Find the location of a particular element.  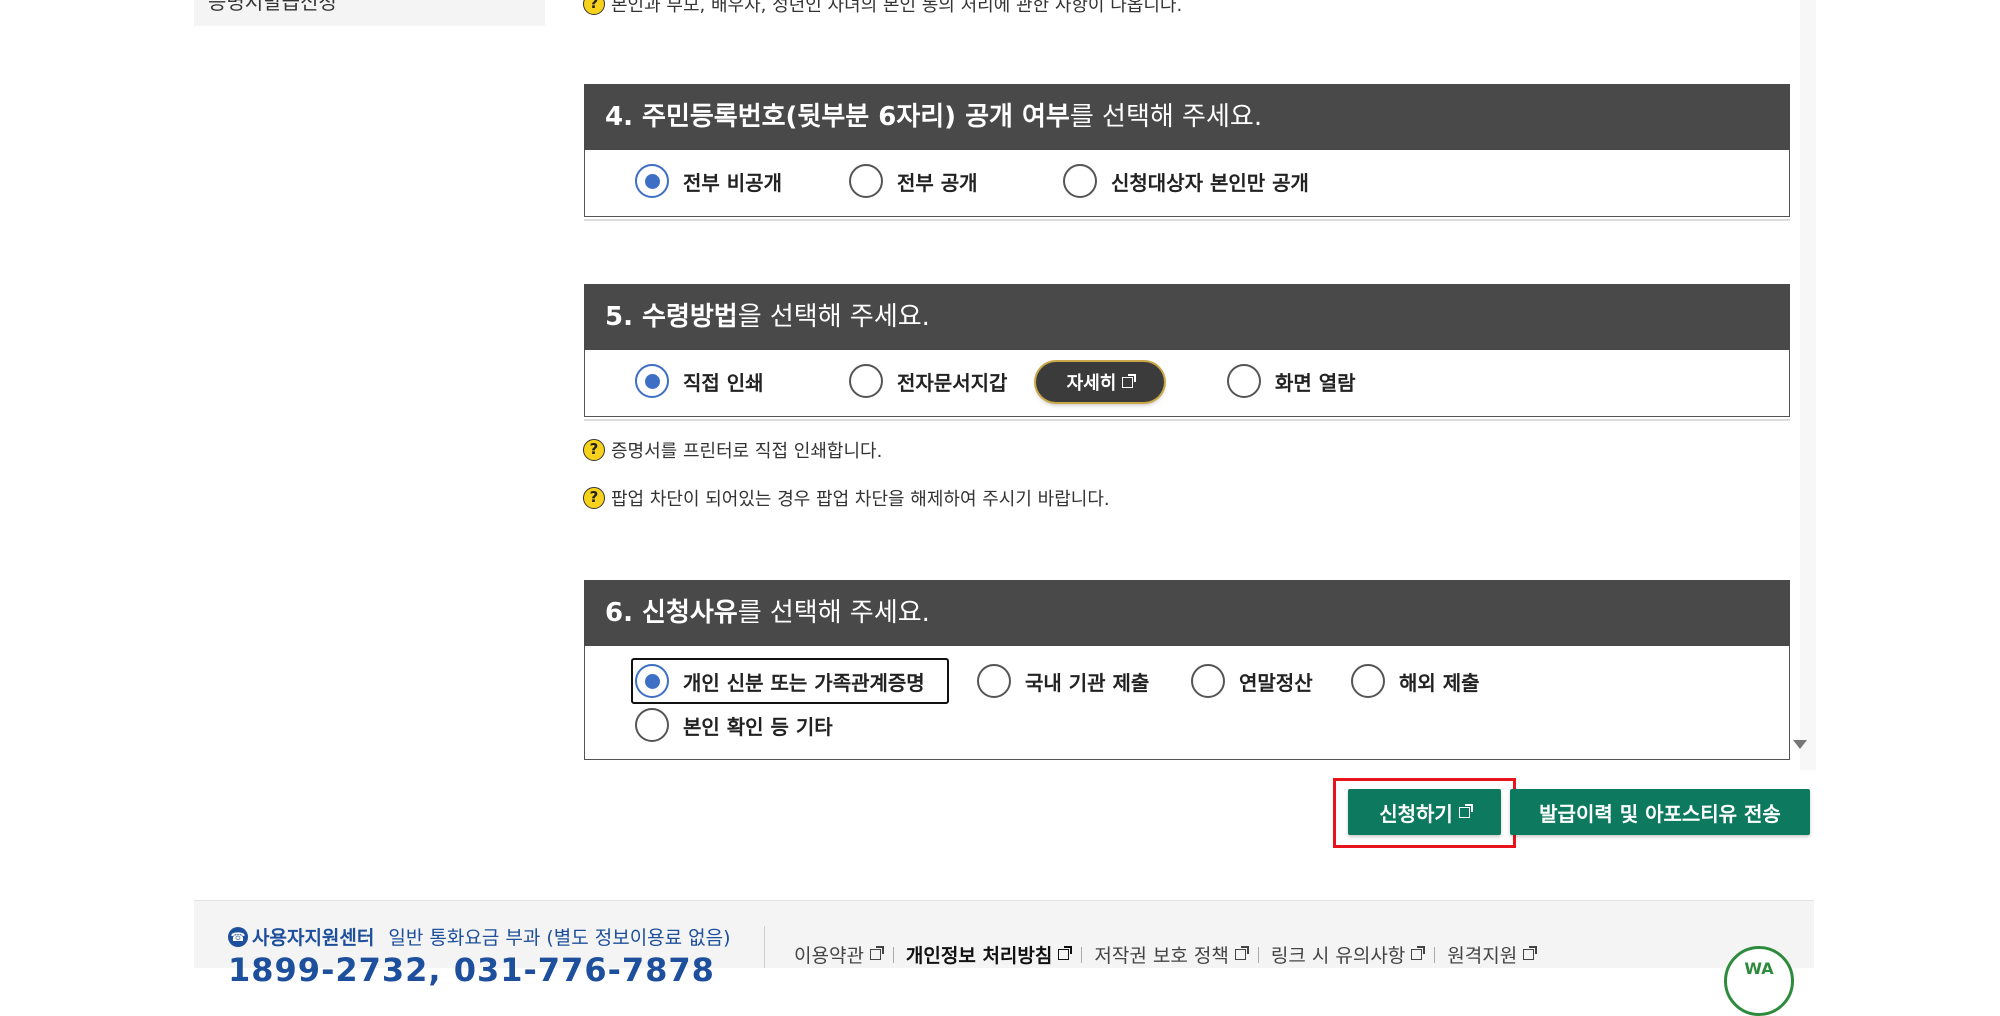

help-note: ? 증명서를 프린터로 직접 인쇄합니다. is located at coordinates (732, 450).